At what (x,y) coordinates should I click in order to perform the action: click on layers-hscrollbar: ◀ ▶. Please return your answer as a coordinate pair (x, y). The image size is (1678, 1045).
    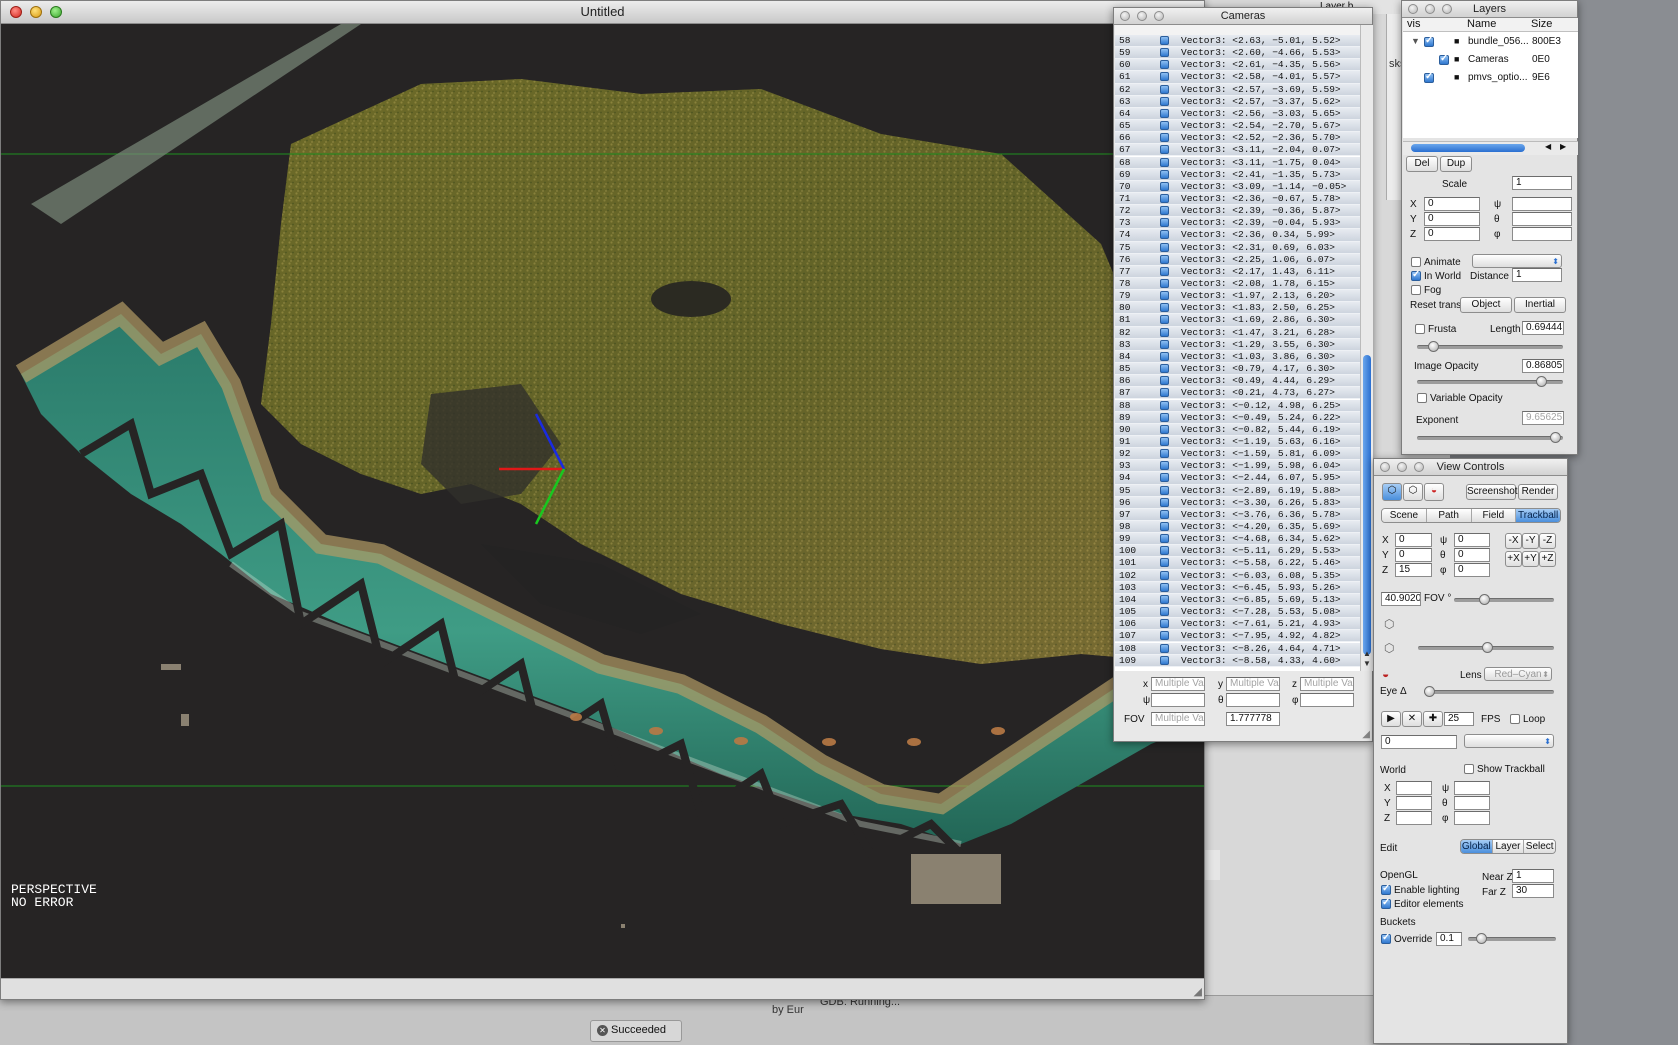
    Looking at the image, I should click on (1490, 148).